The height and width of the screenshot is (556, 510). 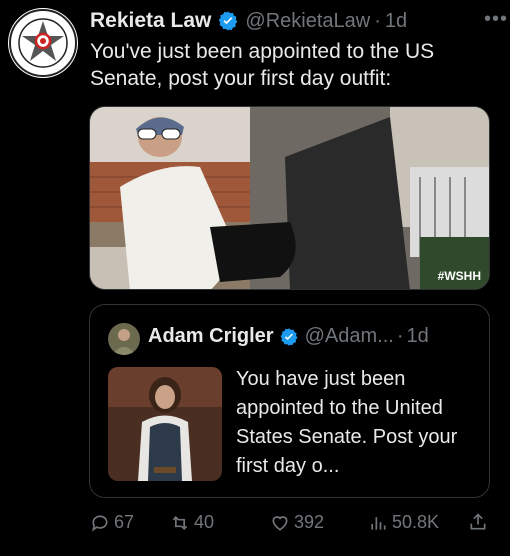 What do you see at coordinates (459, 276) in the screenshot?
I see `media-watermark: #WSHH` at bounding box center [459, 276].